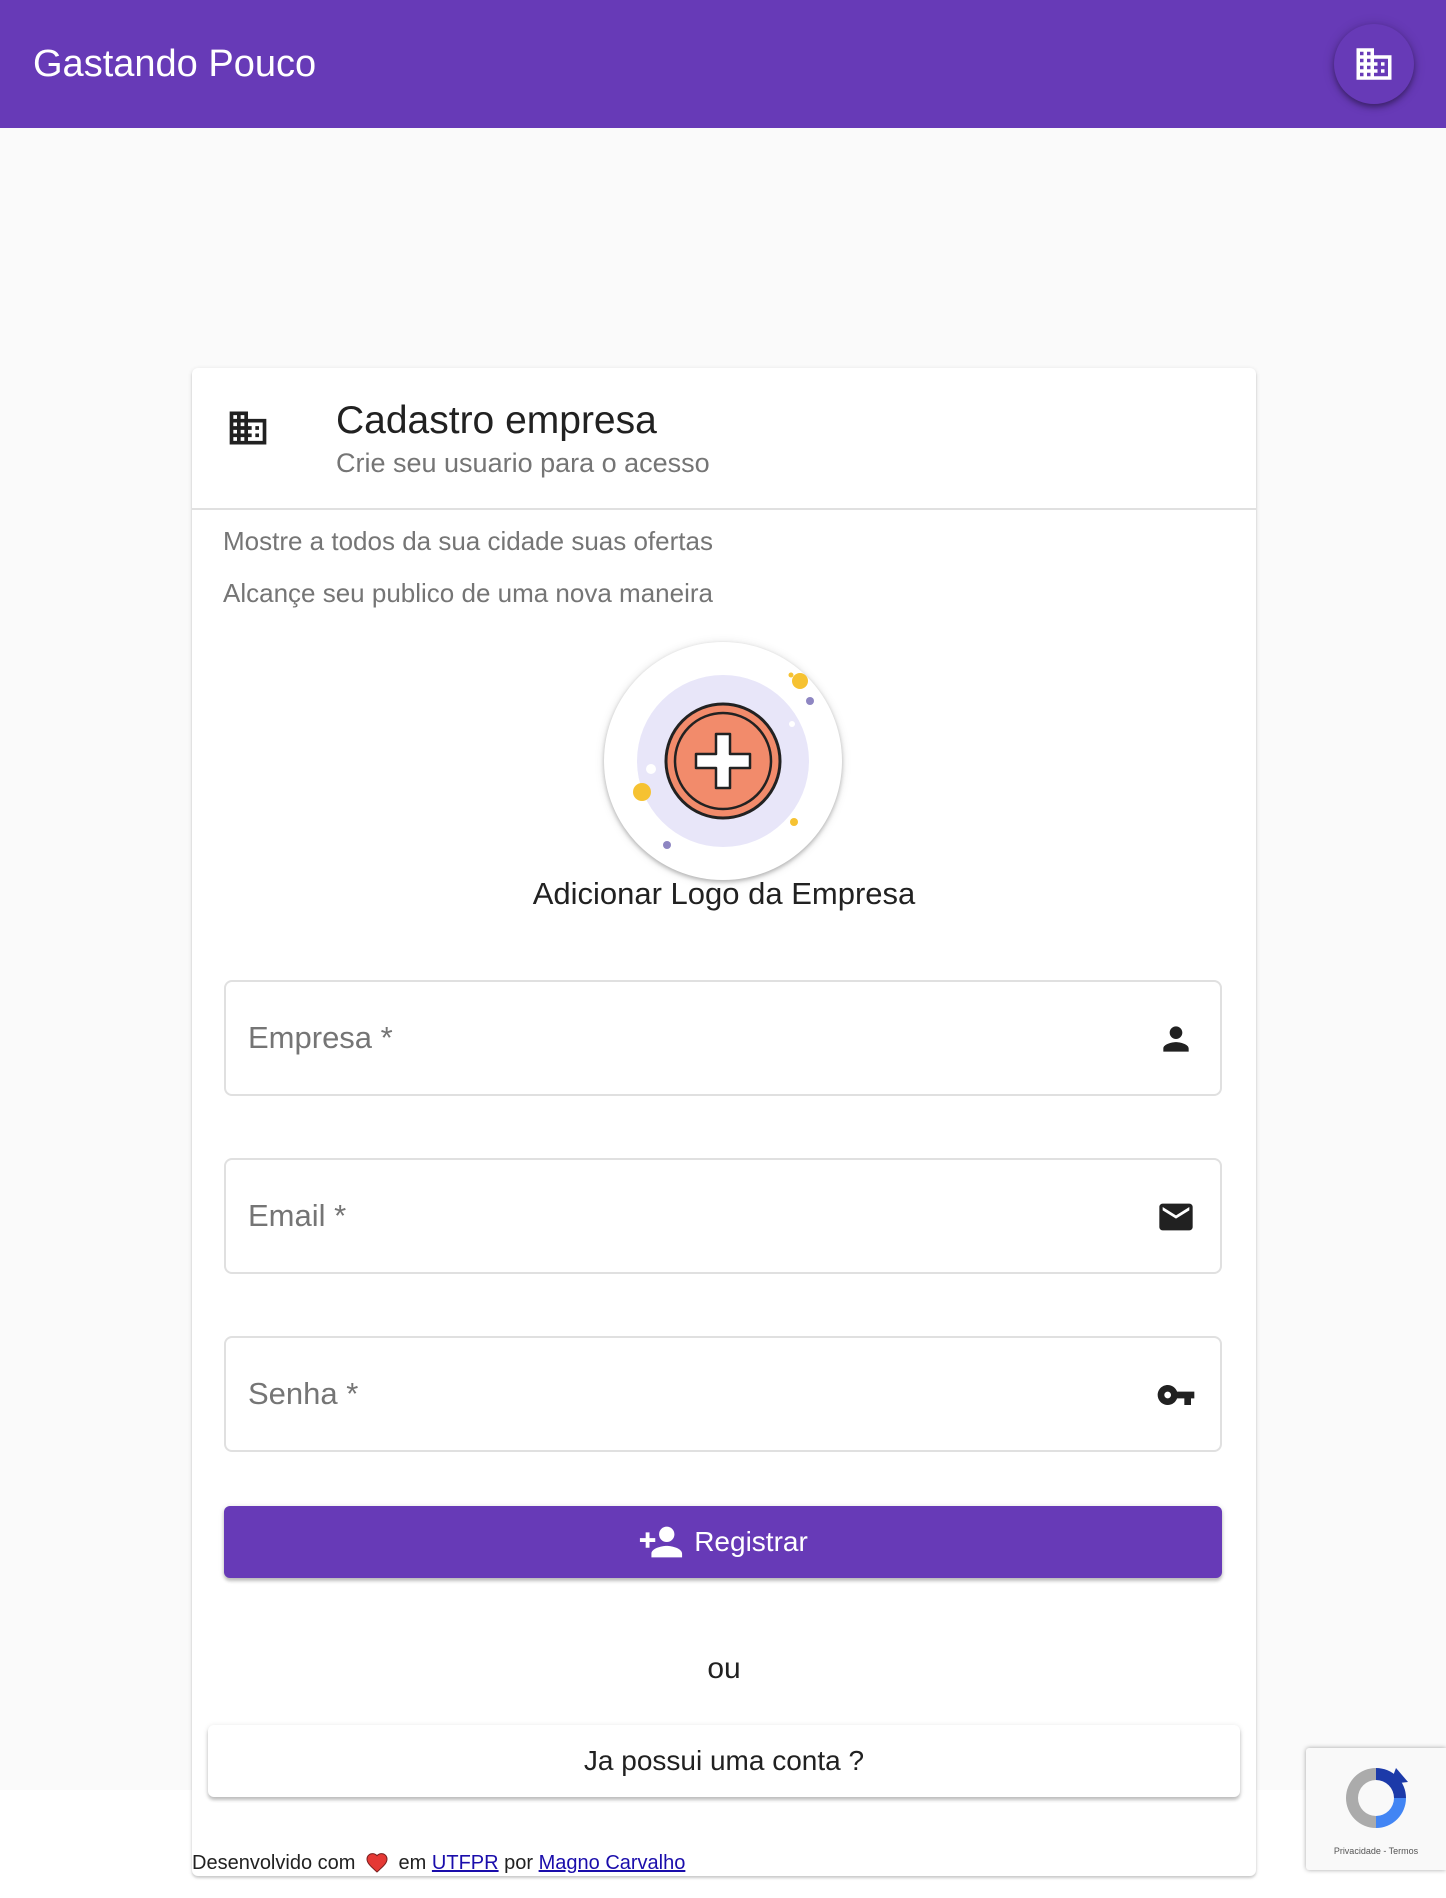 This screenshot has width=1446, height=1898. I want to click on add-circle-icon, so click(723, 760).